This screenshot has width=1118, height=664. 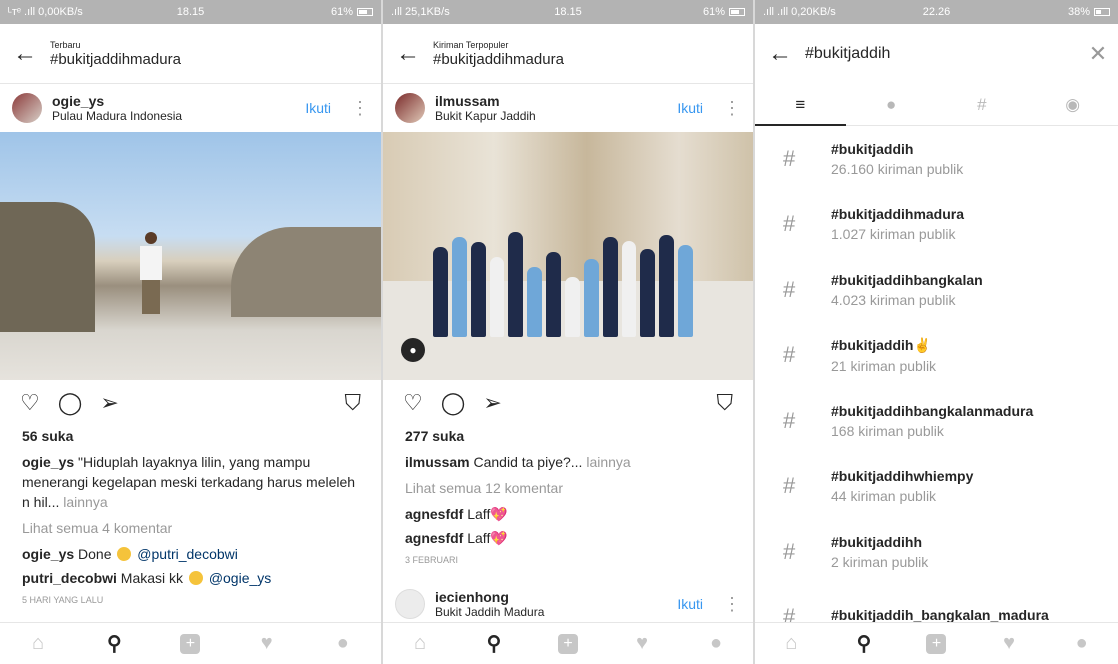 What do you see at coordinates (936, 225) in the screenshot?
I see `hashtag-result: # #bukitjaddihmadura 1.027 kiriman publik` at bounding box center [936, 225].